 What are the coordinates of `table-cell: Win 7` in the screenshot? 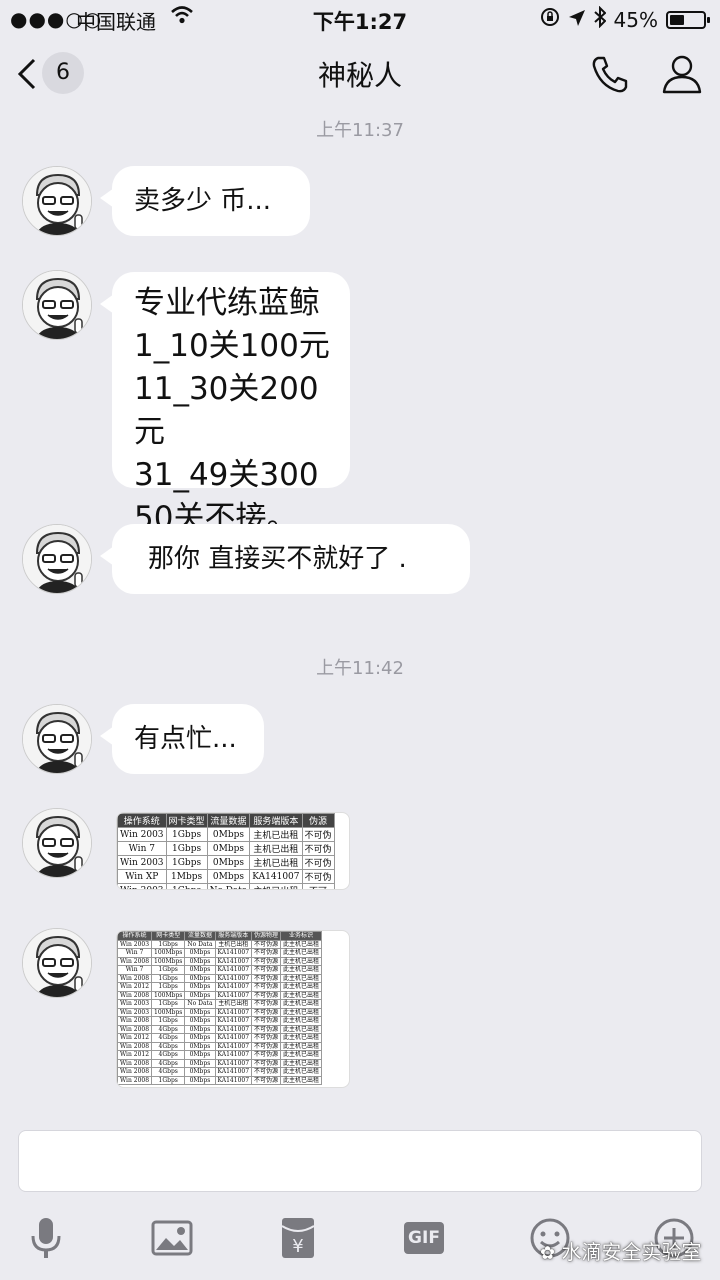 It's located at (135, 953).